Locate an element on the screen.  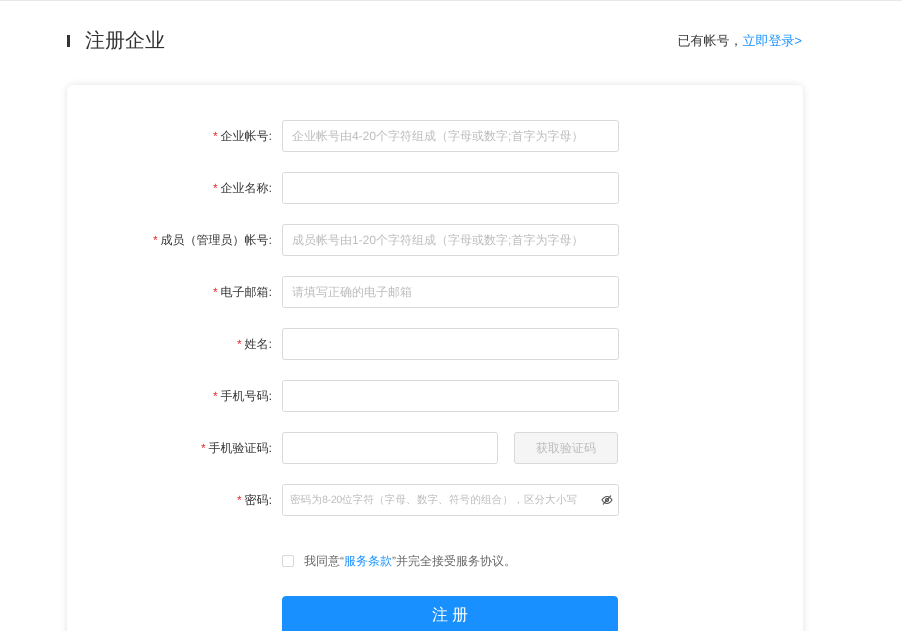
field-label: 企业帐号: is located at coordinates (246, 136).